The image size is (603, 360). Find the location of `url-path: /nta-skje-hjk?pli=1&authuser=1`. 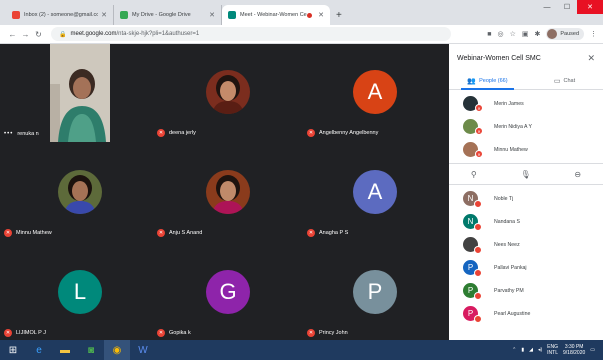

url-path: /nta-skje-hjk?pli=1&authuser=1 is located at coordinates (158, 34).